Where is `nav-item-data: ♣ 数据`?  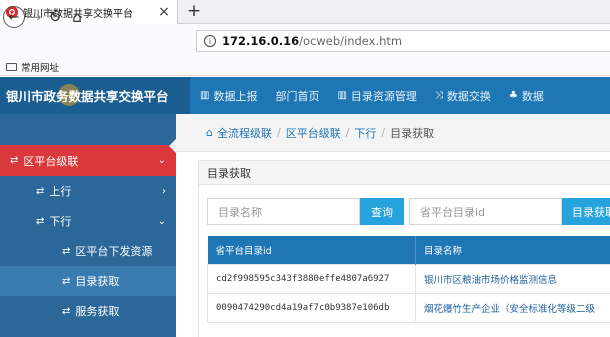
nav-item-data: ♣ 数据 is located at coordinates (526, 96).